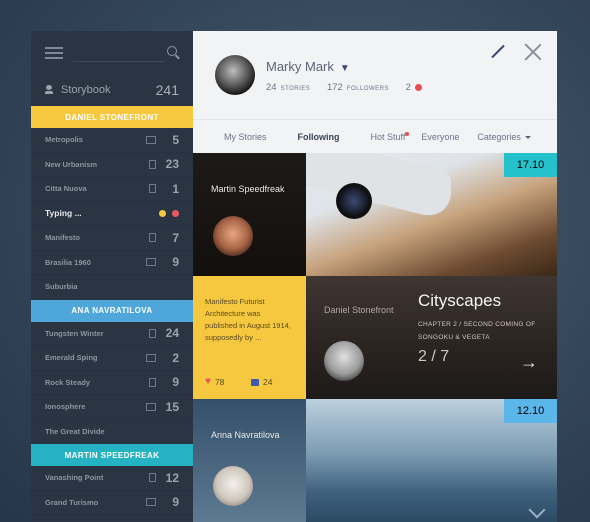  Describe the element at coordinates (175, 262) in the screenshot. I see `sidebar-item-count: 9` at that location.